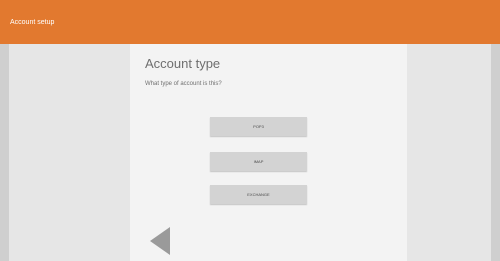 This screenshot has height=261, width=500. What do you see at coordinates (258, 194) in the screenshot?
I see `exchange-button: EXCHANGE` at bounding box center [258, 194].